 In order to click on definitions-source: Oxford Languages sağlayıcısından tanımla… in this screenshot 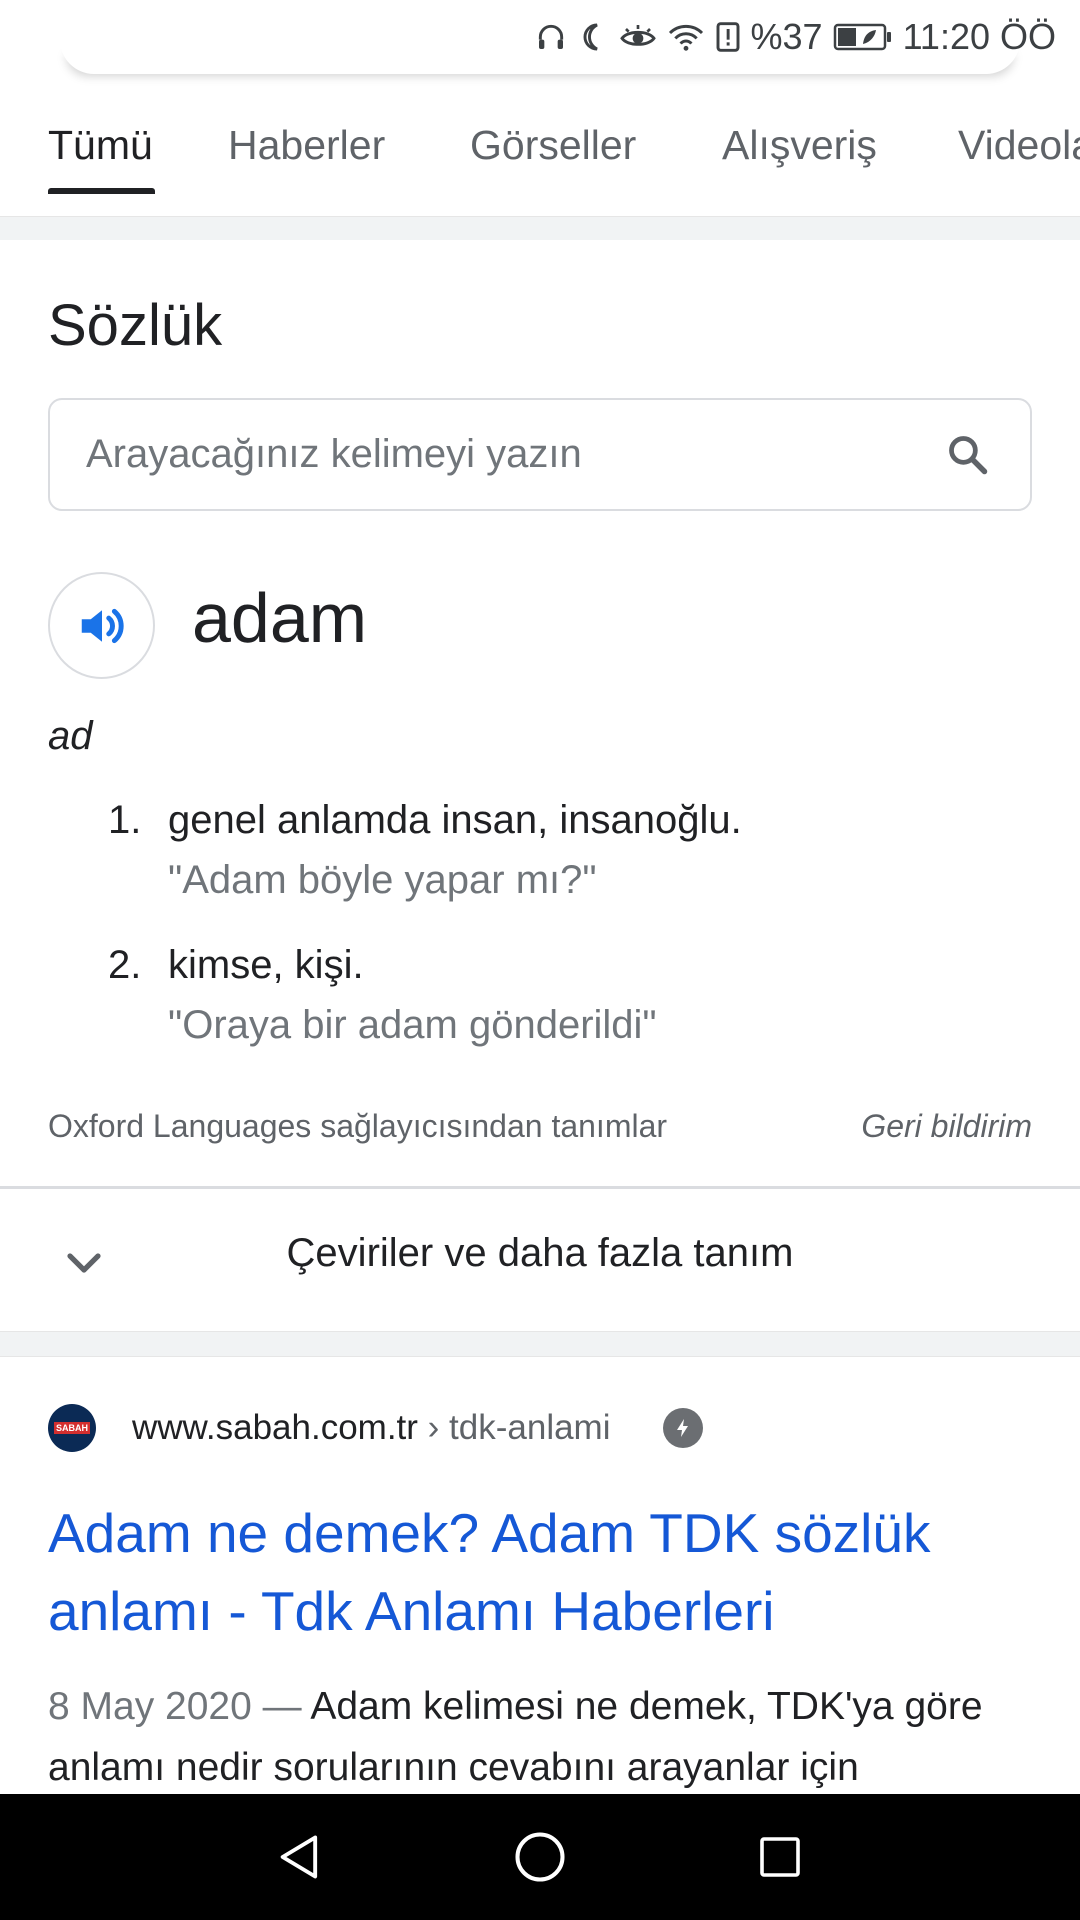, I will do `click(358, 1126)`.